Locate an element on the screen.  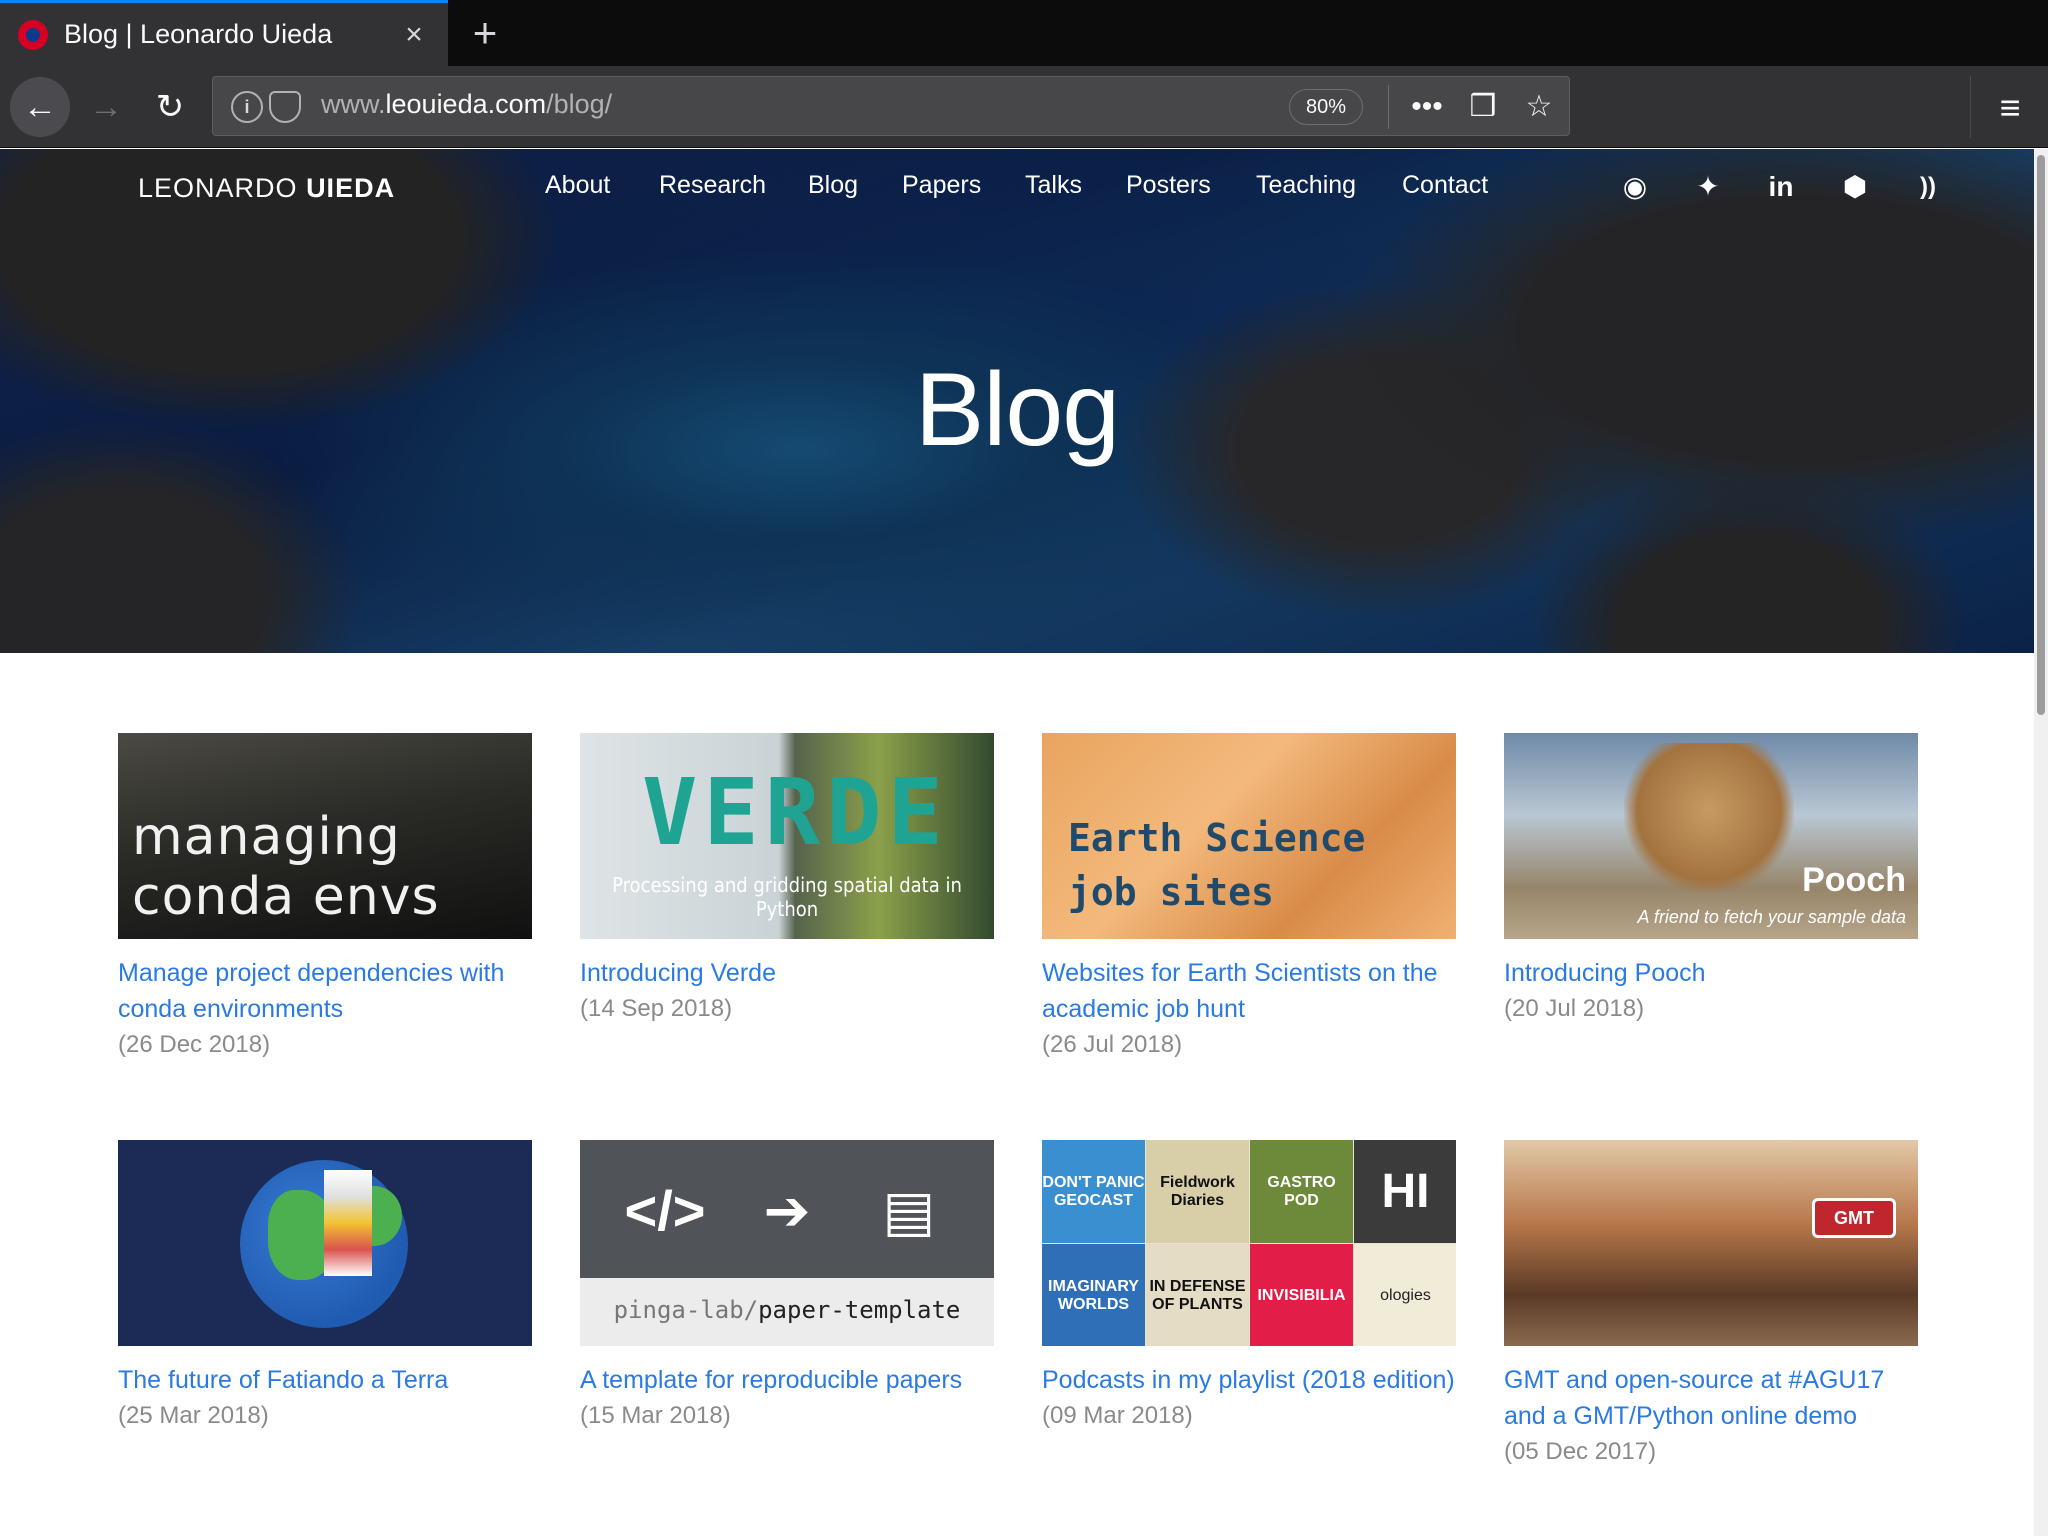
forward-arrow-icon: → is located at coordinates (106, 107).